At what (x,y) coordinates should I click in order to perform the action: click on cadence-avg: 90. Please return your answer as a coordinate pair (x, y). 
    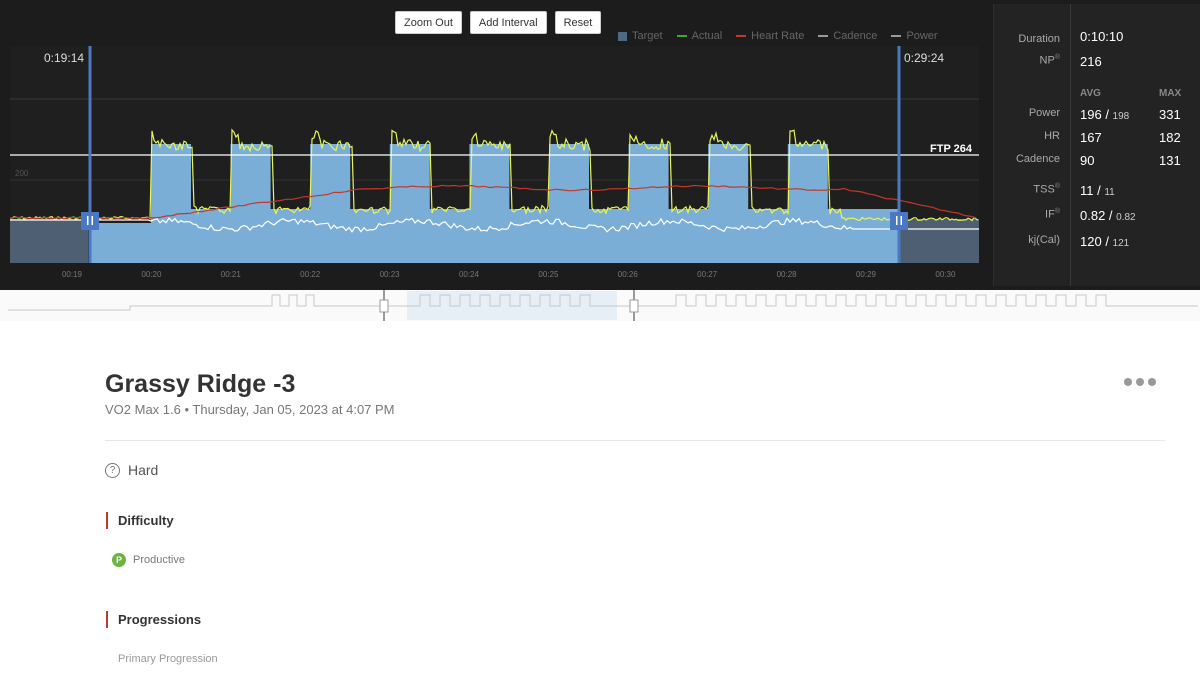
    Looking at the image, I should click on (1087, 160).